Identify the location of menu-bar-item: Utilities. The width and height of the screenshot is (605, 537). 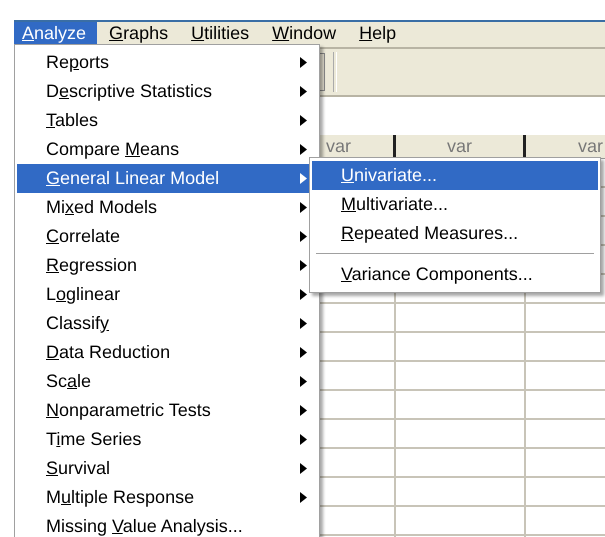
(221, 33).